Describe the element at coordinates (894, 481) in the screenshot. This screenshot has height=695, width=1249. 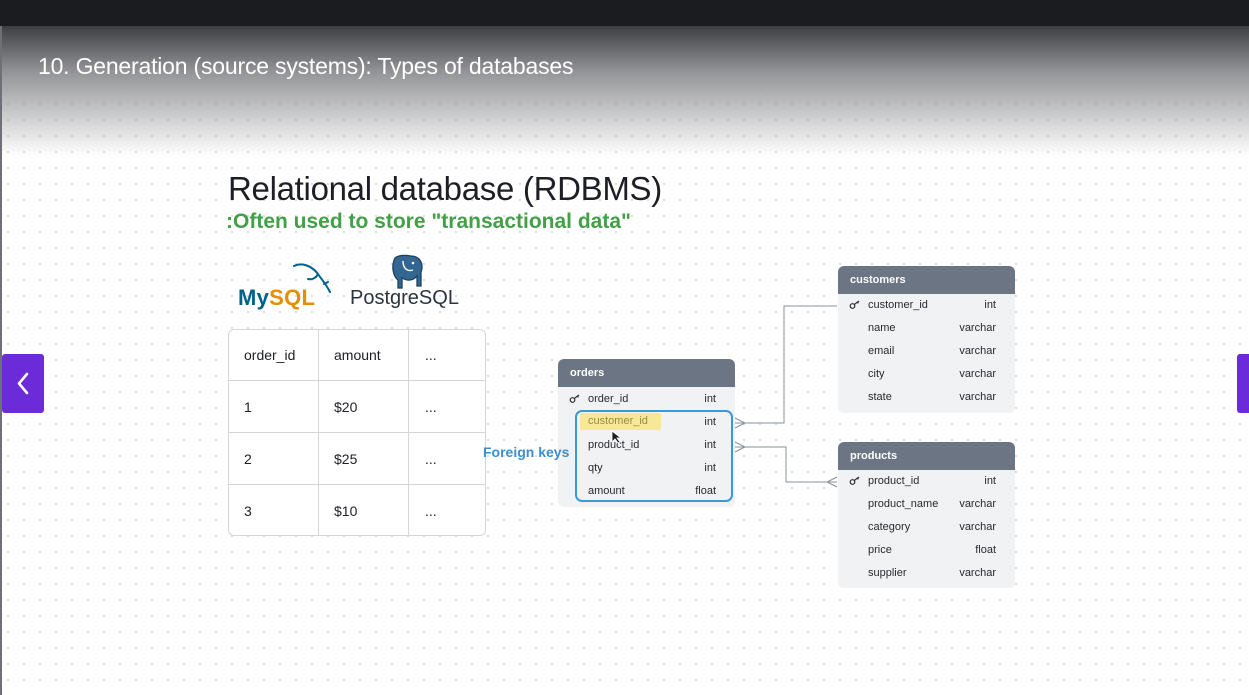
I see `field-name: product_id` at that location.